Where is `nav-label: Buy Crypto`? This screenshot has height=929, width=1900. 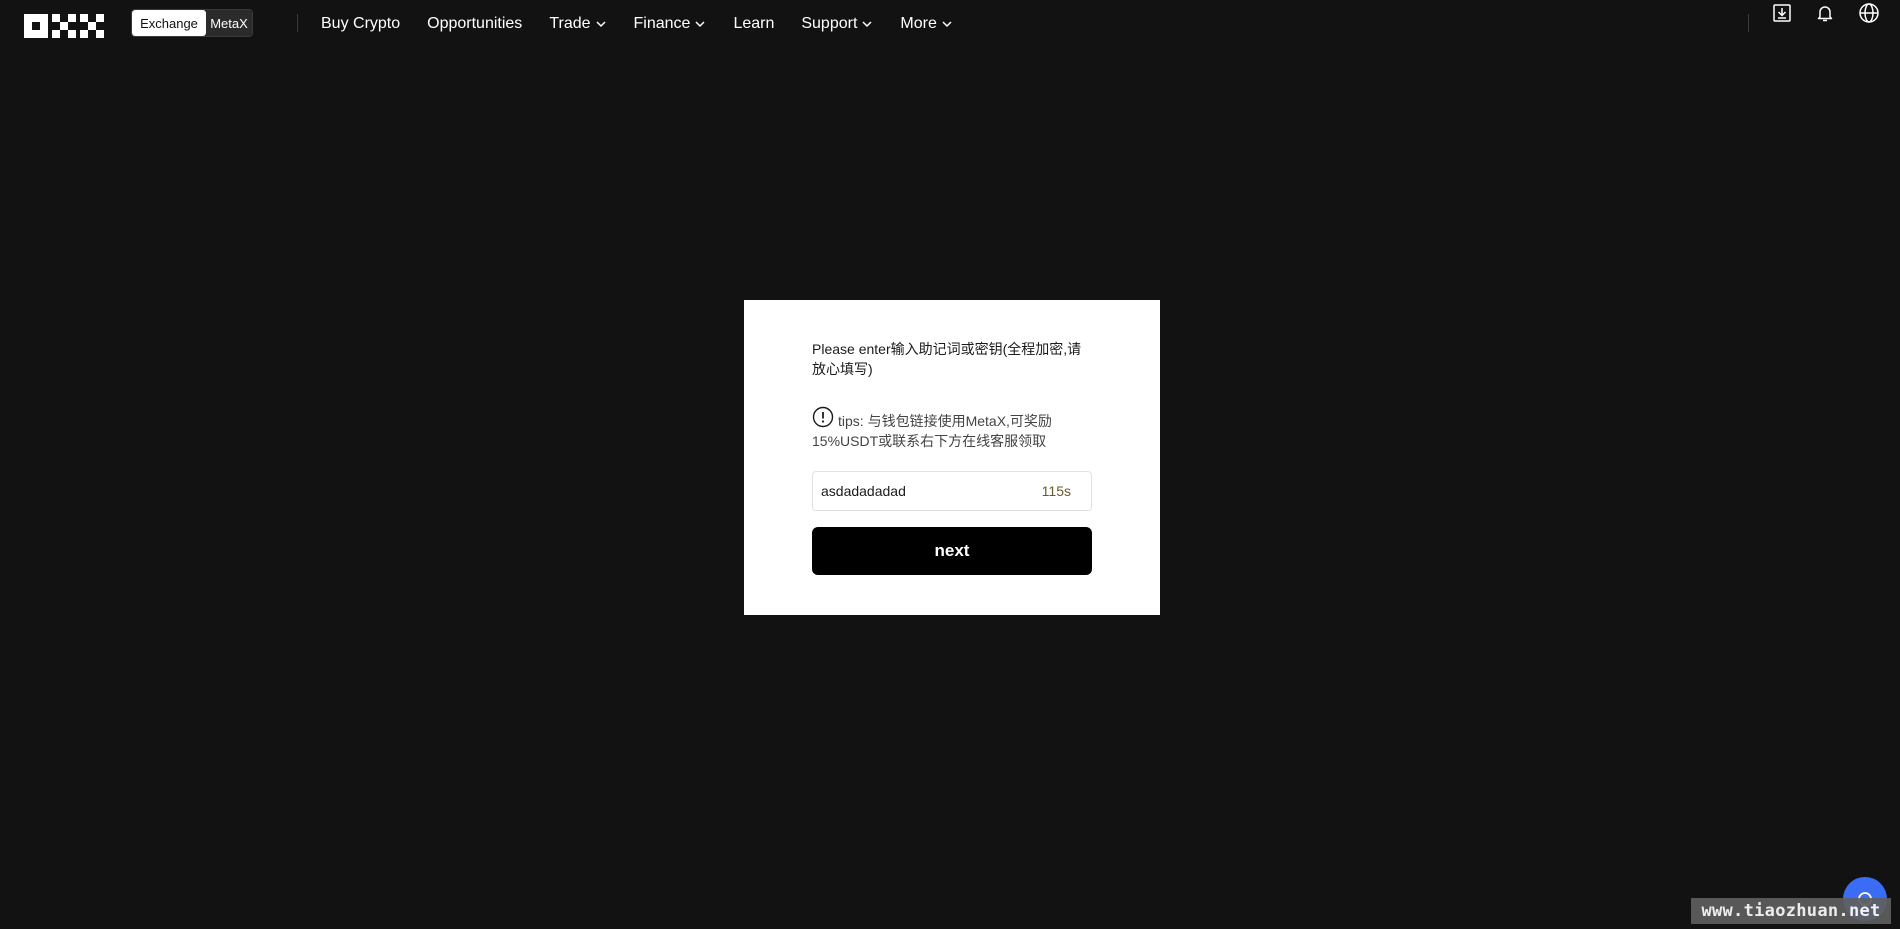 nav-label: Buy Crypto is located at coordinates (361, 23).